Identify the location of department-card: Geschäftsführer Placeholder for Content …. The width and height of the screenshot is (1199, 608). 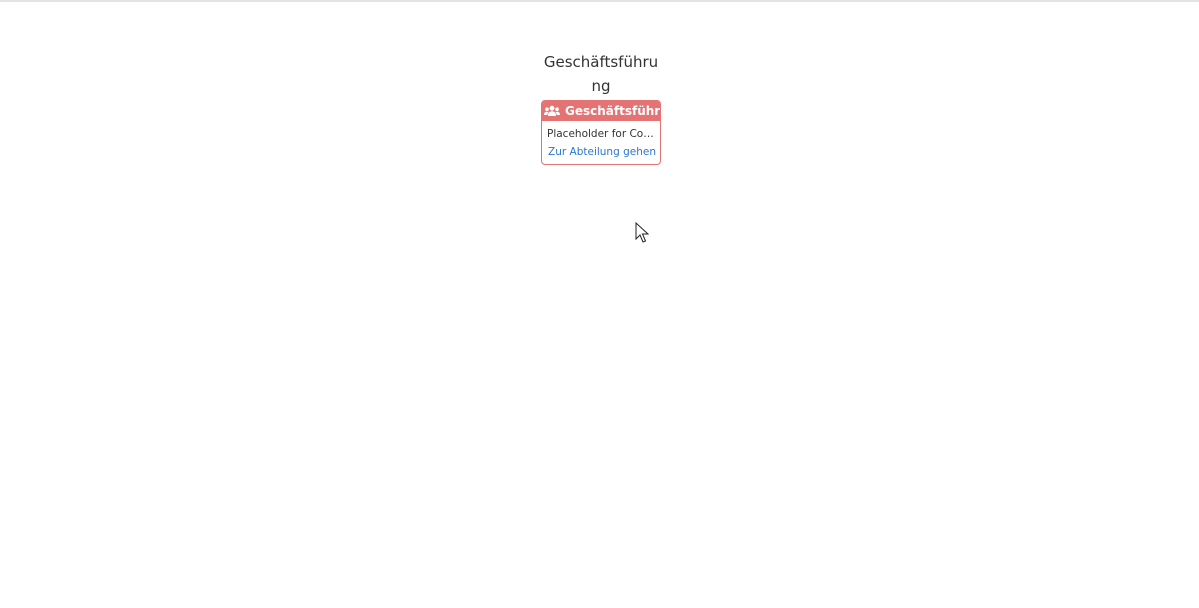
(601, 132).